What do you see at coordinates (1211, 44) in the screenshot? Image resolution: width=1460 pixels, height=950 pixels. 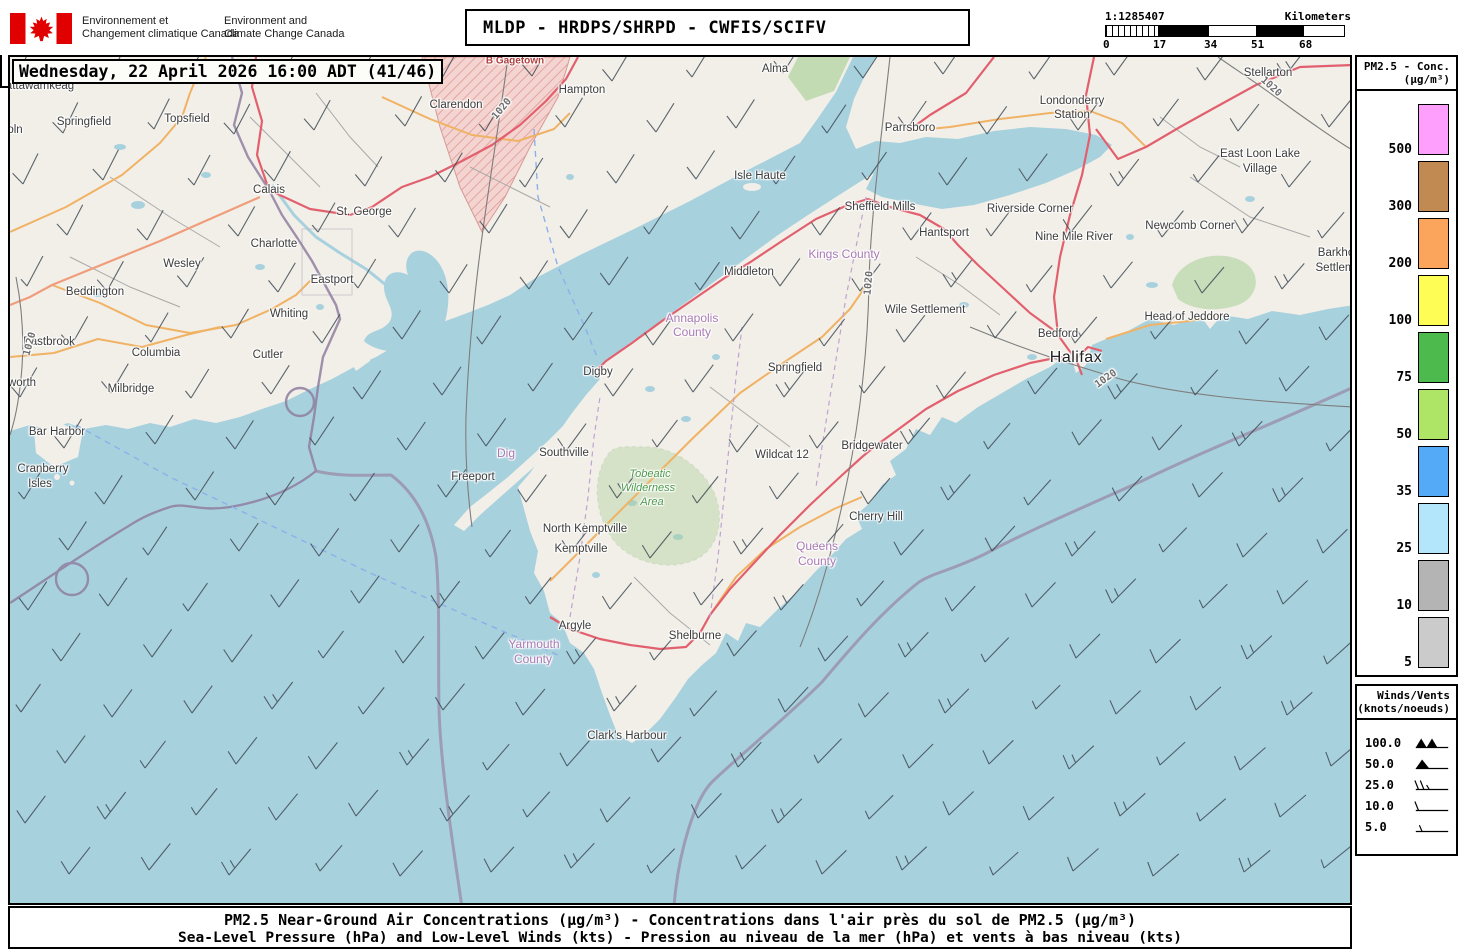 I see `scale-tick-label: 34` at bounding box center [1211, 44].